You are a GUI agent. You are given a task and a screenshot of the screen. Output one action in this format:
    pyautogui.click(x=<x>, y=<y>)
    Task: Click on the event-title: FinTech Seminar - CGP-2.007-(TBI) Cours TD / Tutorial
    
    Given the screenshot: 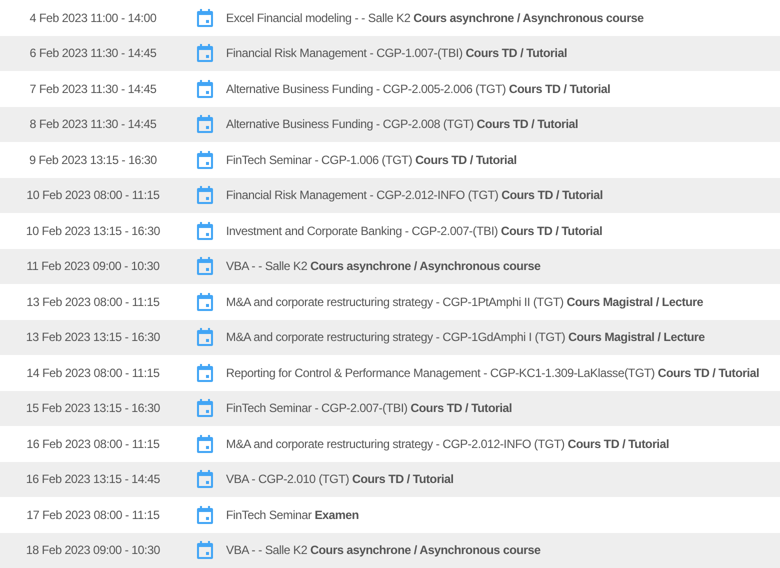 What is the action you would take?
    pyautogui.click(x=369, y=409)
    